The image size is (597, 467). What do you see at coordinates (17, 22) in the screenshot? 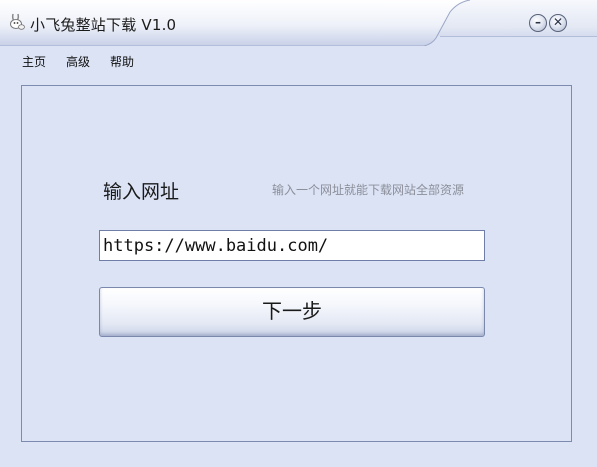
I see `rabbit-icon` at bounding box center [17, 22].